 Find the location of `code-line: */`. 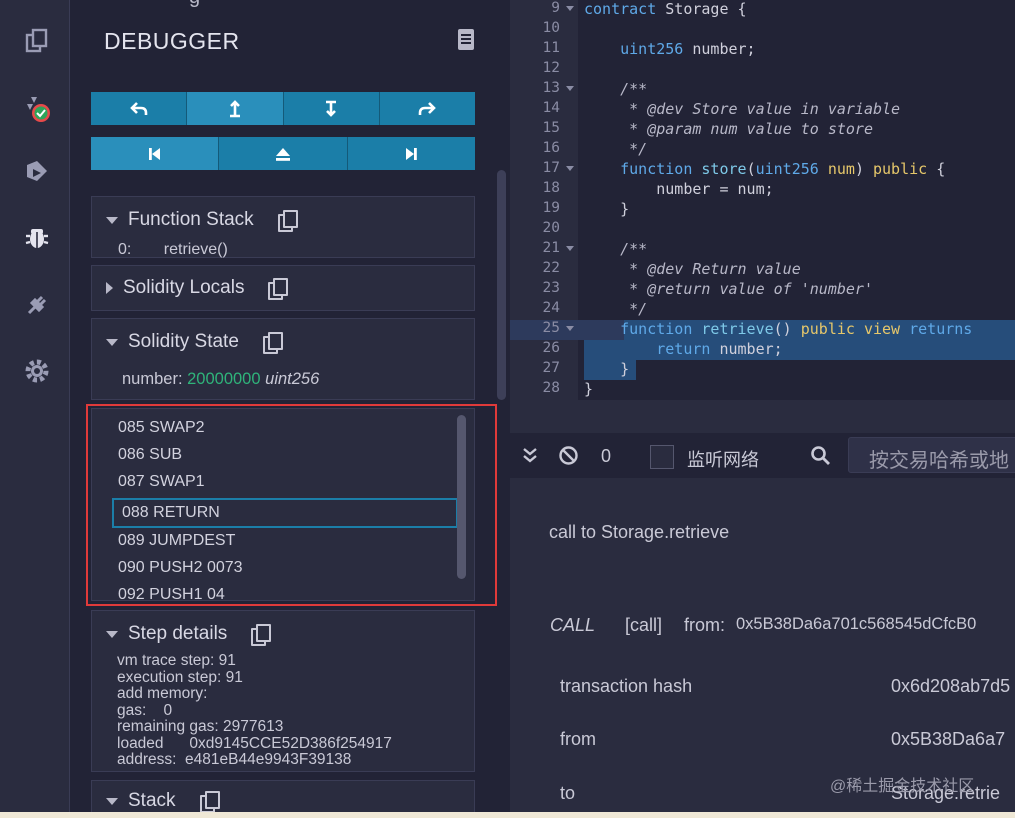

code-line: */ is located at coordinates (616, 309).